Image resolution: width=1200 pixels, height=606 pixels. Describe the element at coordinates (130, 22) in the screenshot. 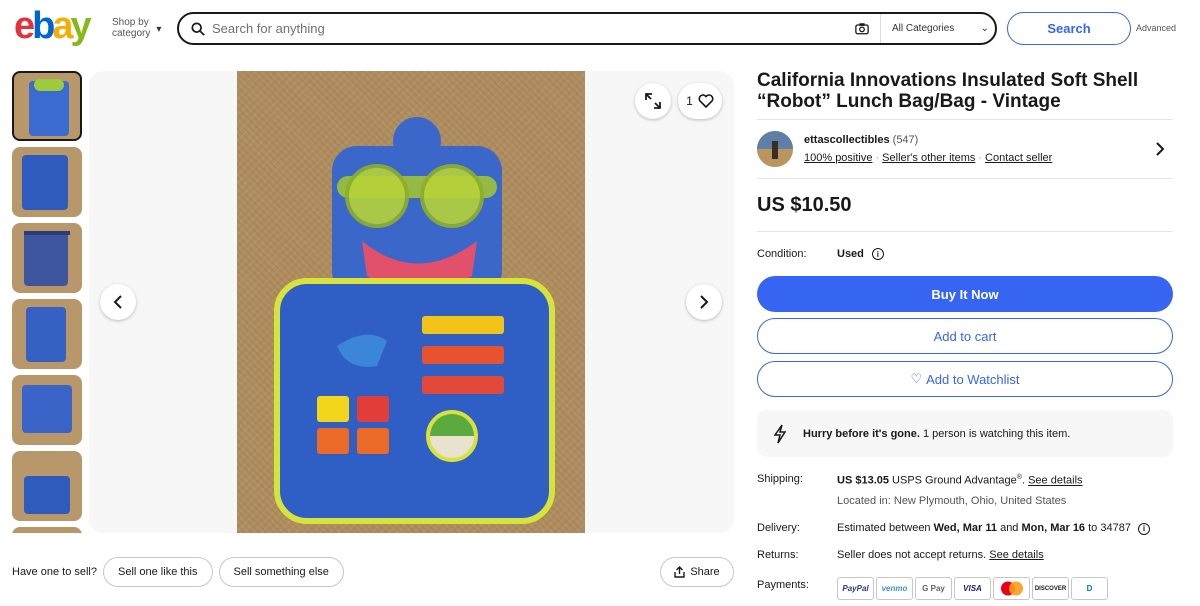

I see `shop-by-line1: Shop by` at that location.